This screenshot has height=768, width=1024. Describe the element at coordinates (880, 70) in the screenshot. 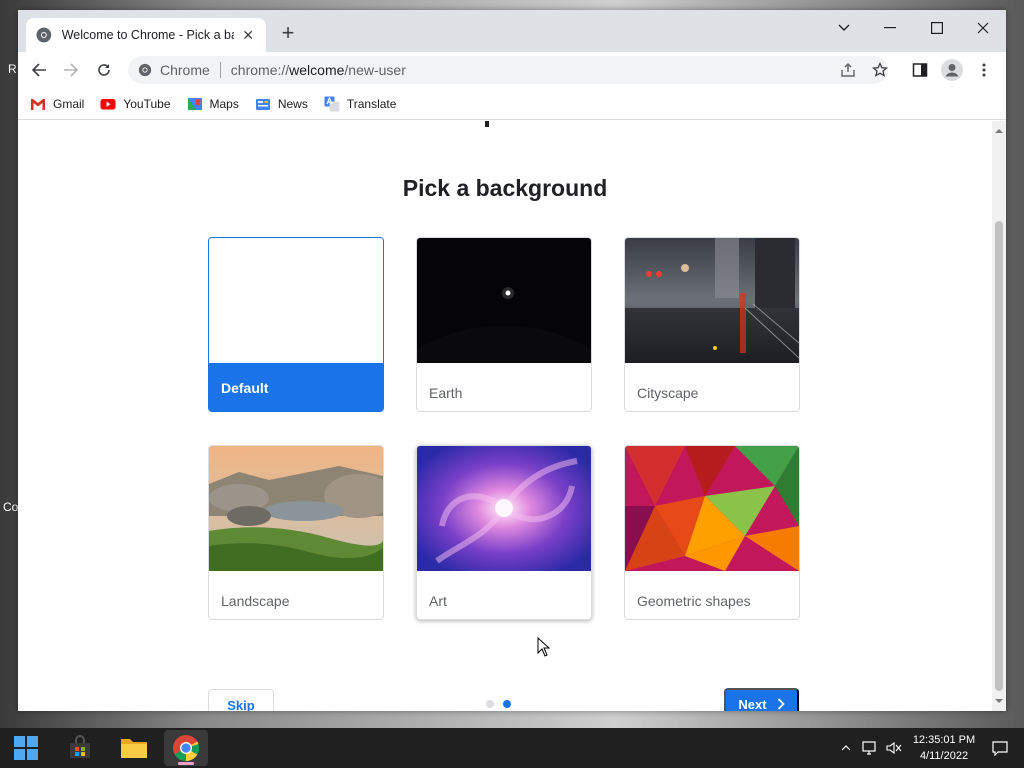

I see `bookmark-star-icon` at that location.